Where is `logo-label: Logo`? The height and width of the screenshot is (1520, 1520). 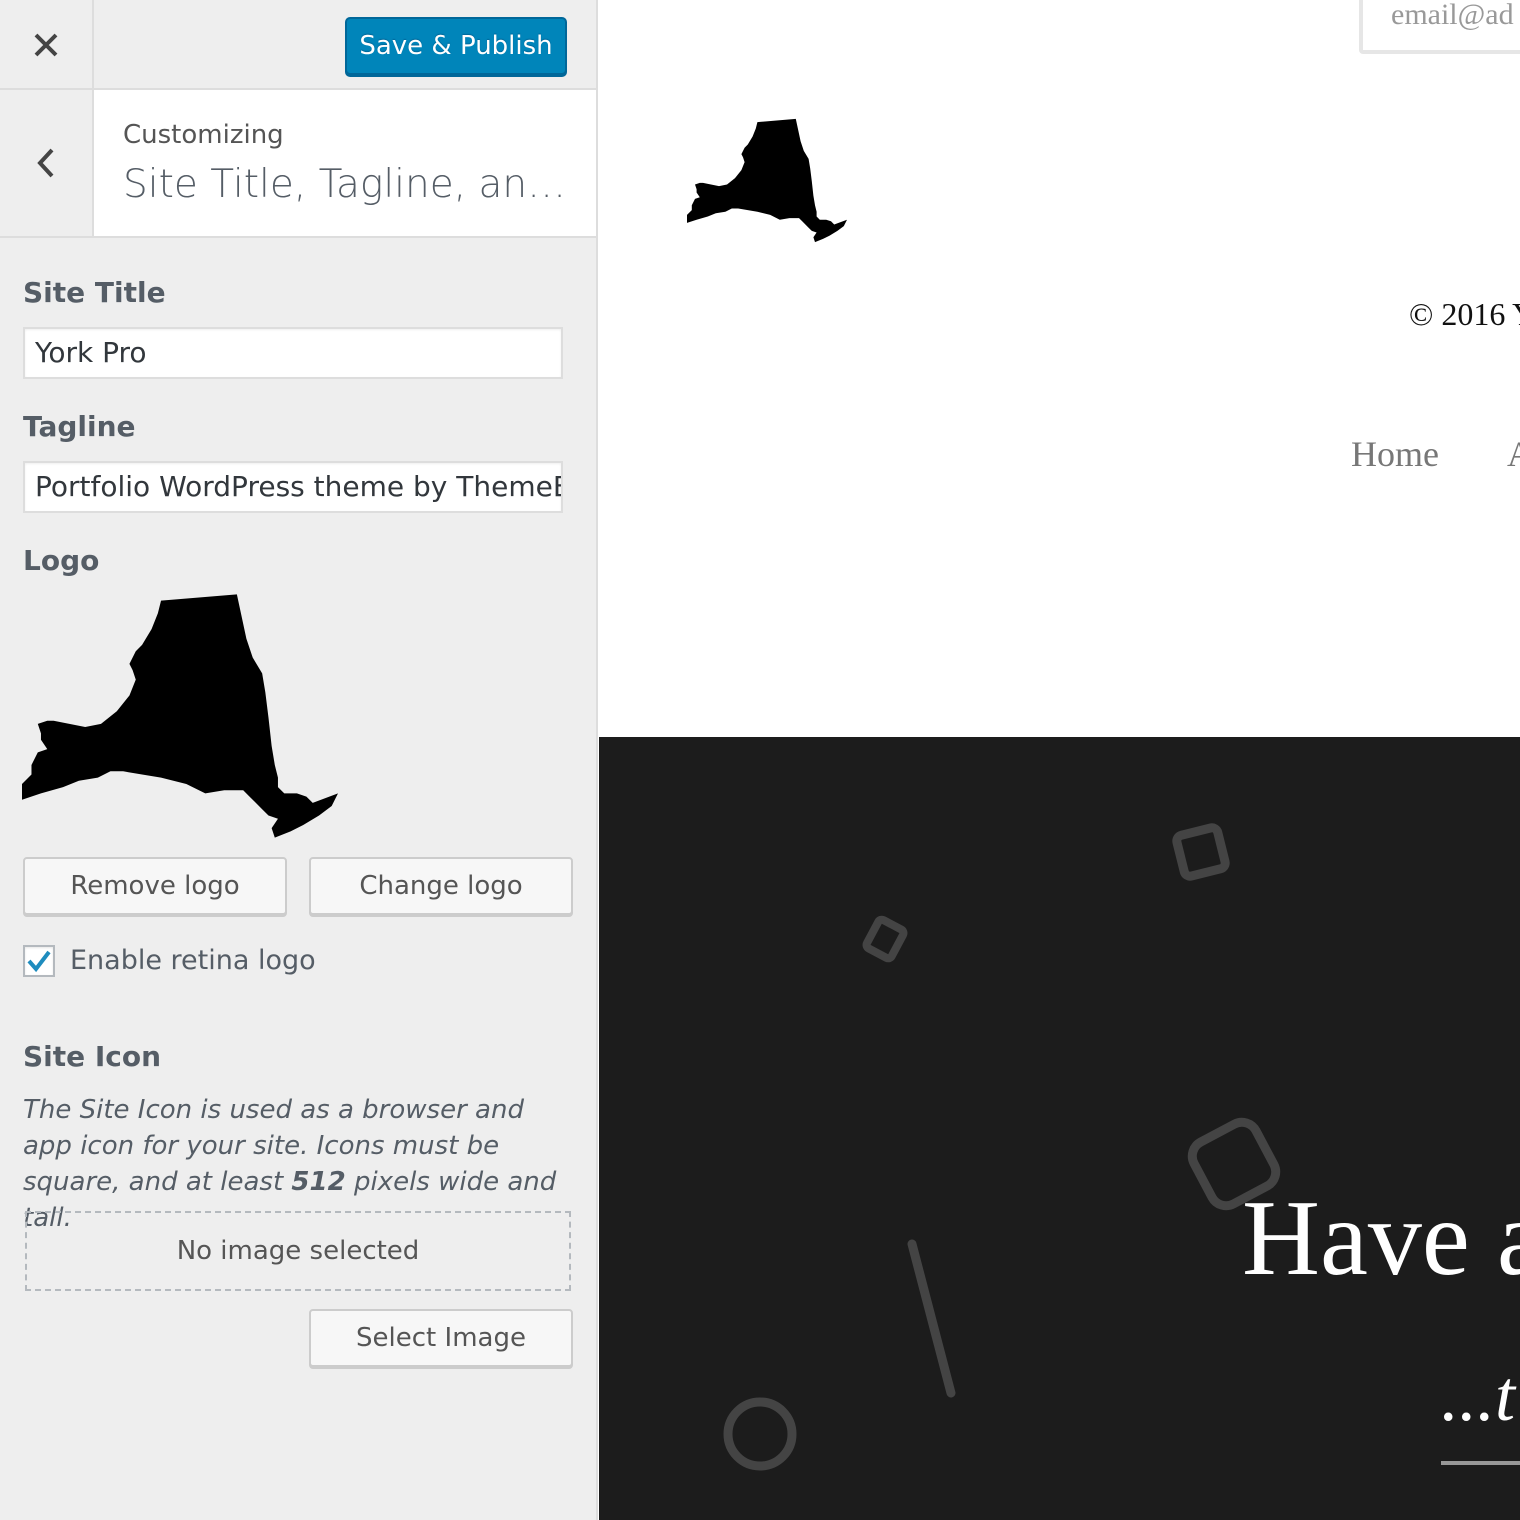 logo-label: Logo is located at coordinates (61, 560).